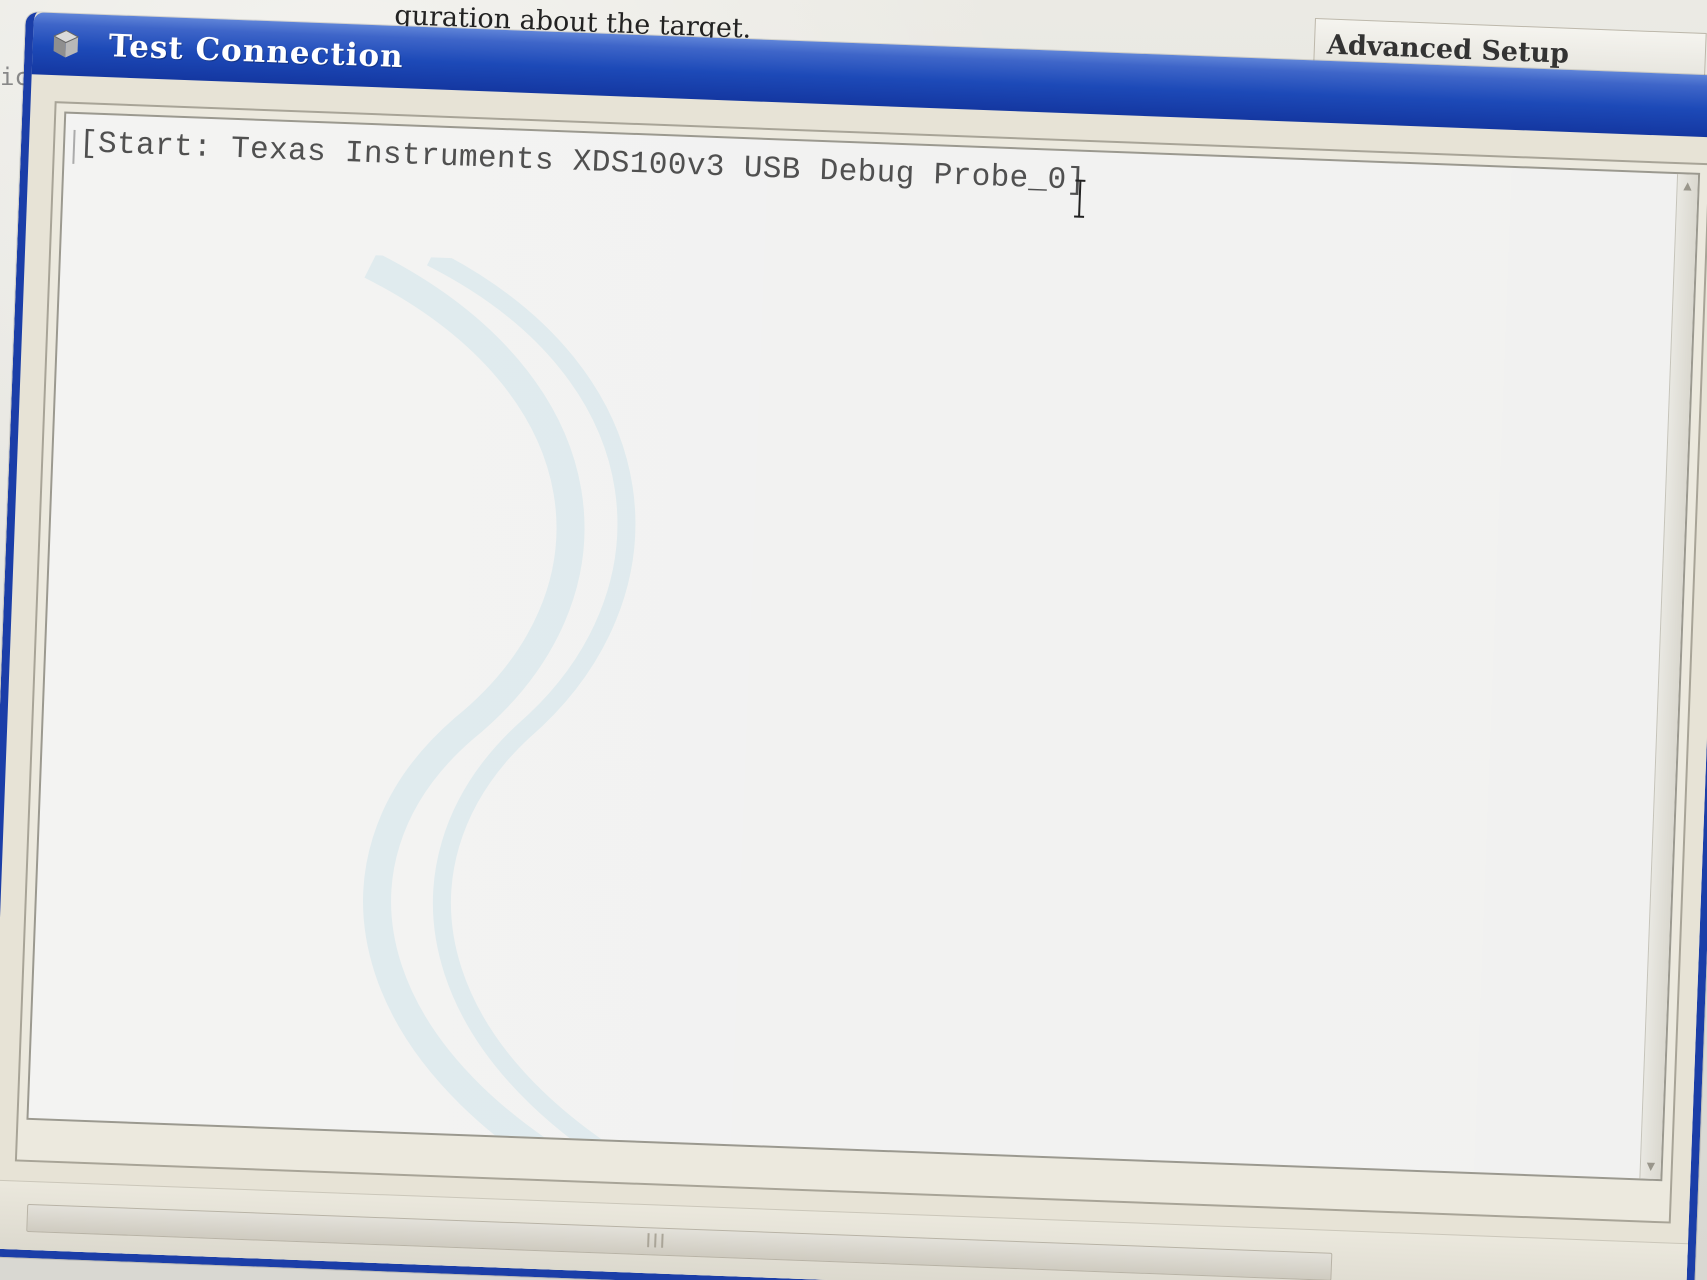  I want to click on screen-moire, so click(536, 717).